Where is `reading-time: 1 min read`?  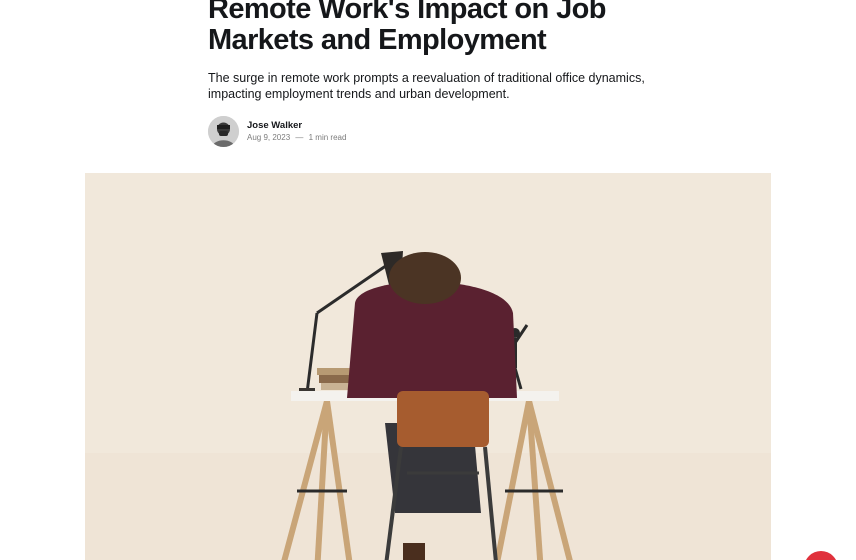 reading-time: 1 min read is located at coordinates (327, 137).